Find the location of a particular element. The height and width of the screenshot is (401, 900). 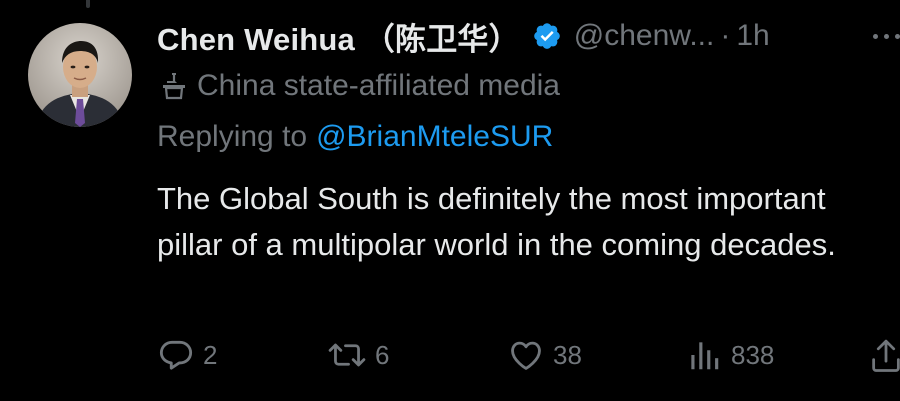

more-options-icon is located at coordinates (886, 36).